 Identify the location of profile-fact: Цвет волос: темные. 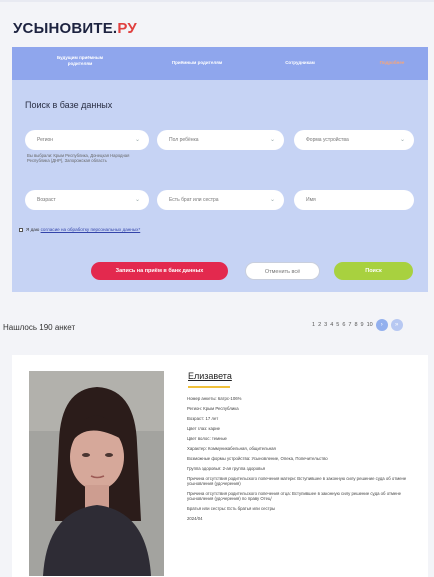
(207, 438).